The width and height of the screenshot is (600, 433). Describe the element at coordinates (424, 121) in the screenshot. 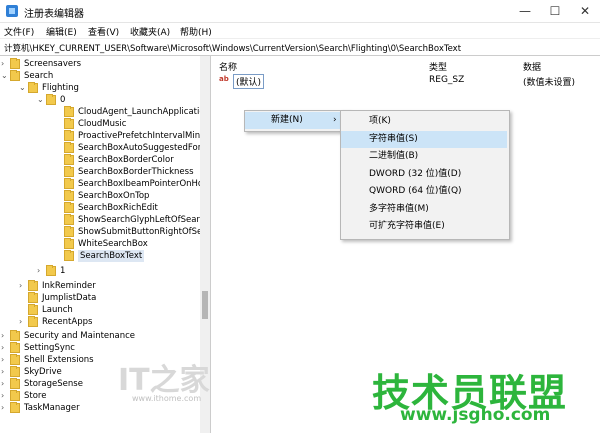

I see `submenu-item: 项(K)` at that location.